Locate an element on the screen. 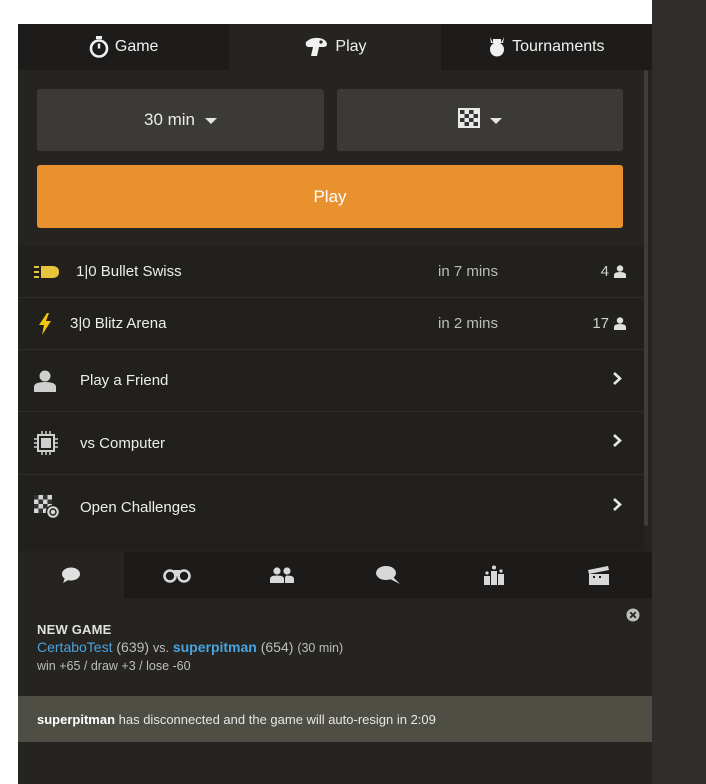  clapperboard-icon is located at coordinates (599, 575).